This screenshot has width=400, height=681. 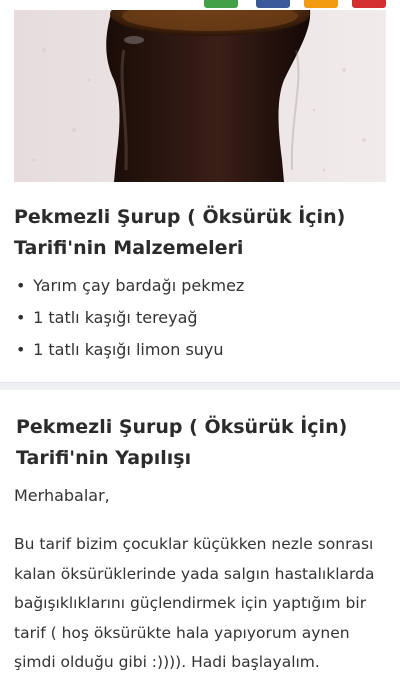 I want to click on greeting-text: Merhabalar,, so click(x=62, y=495).